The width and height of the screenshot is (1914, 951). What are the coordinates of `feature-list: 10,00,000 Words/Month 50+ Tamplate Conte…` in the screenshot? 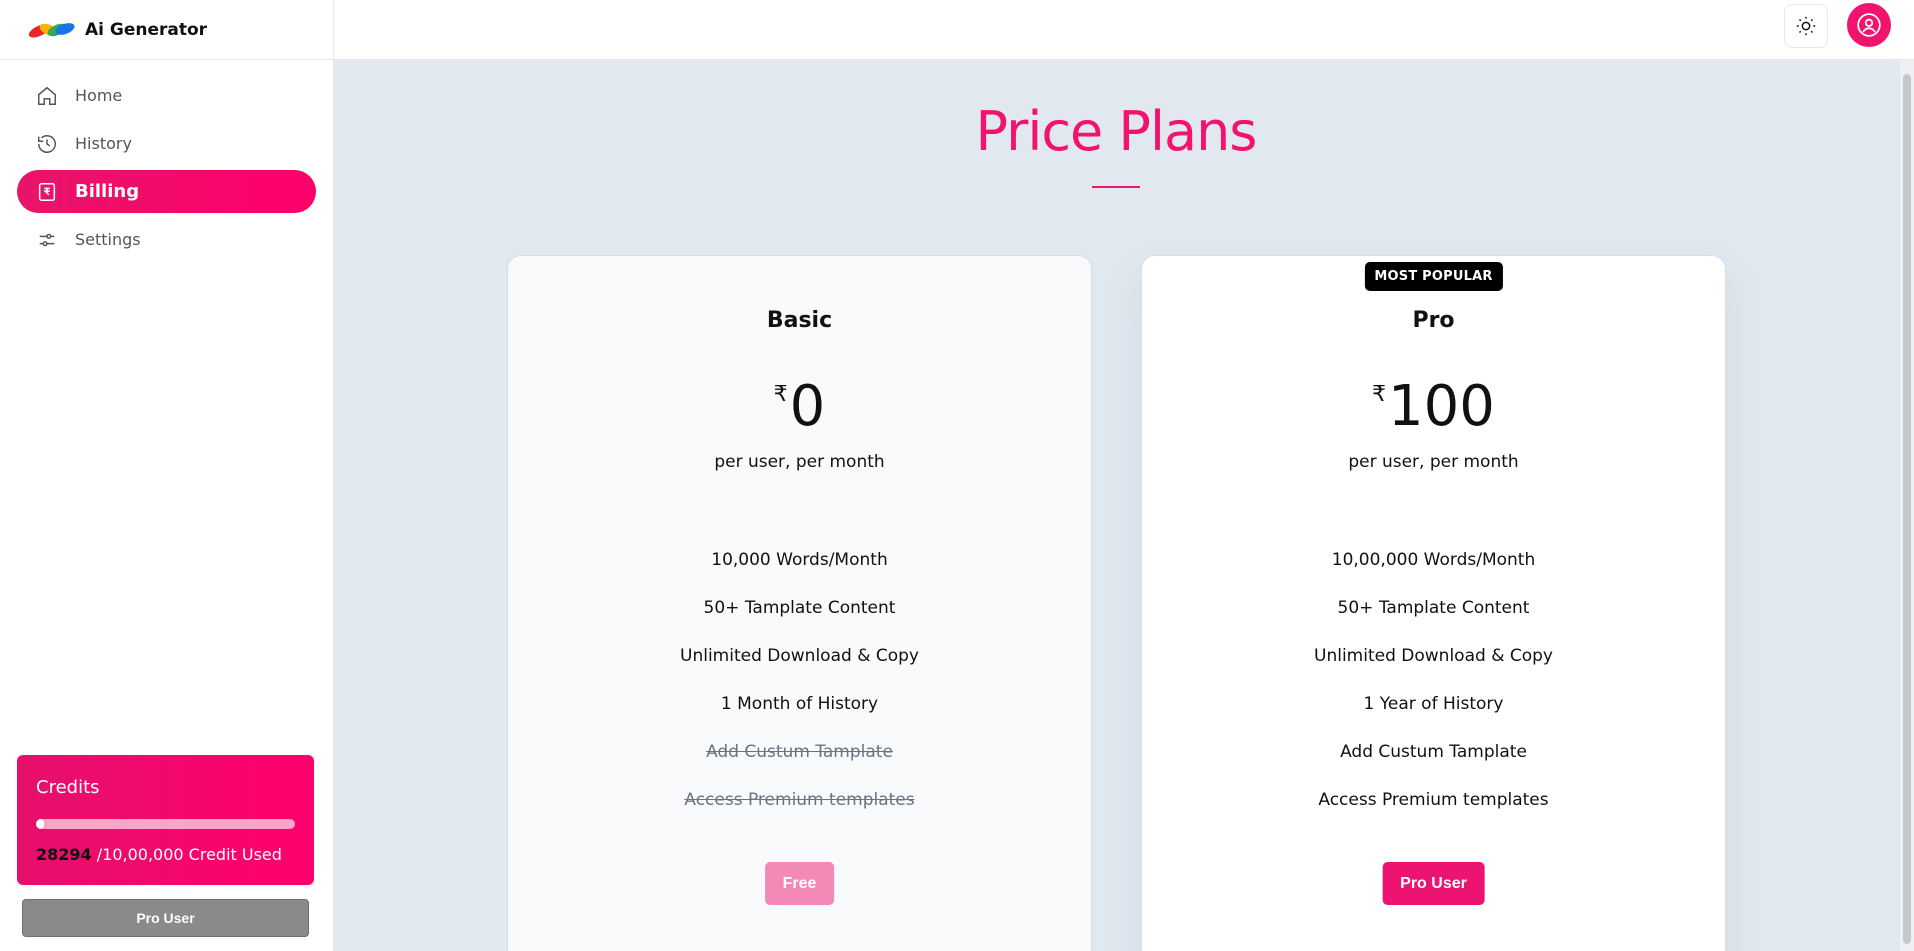 It's located at (1433, 690).